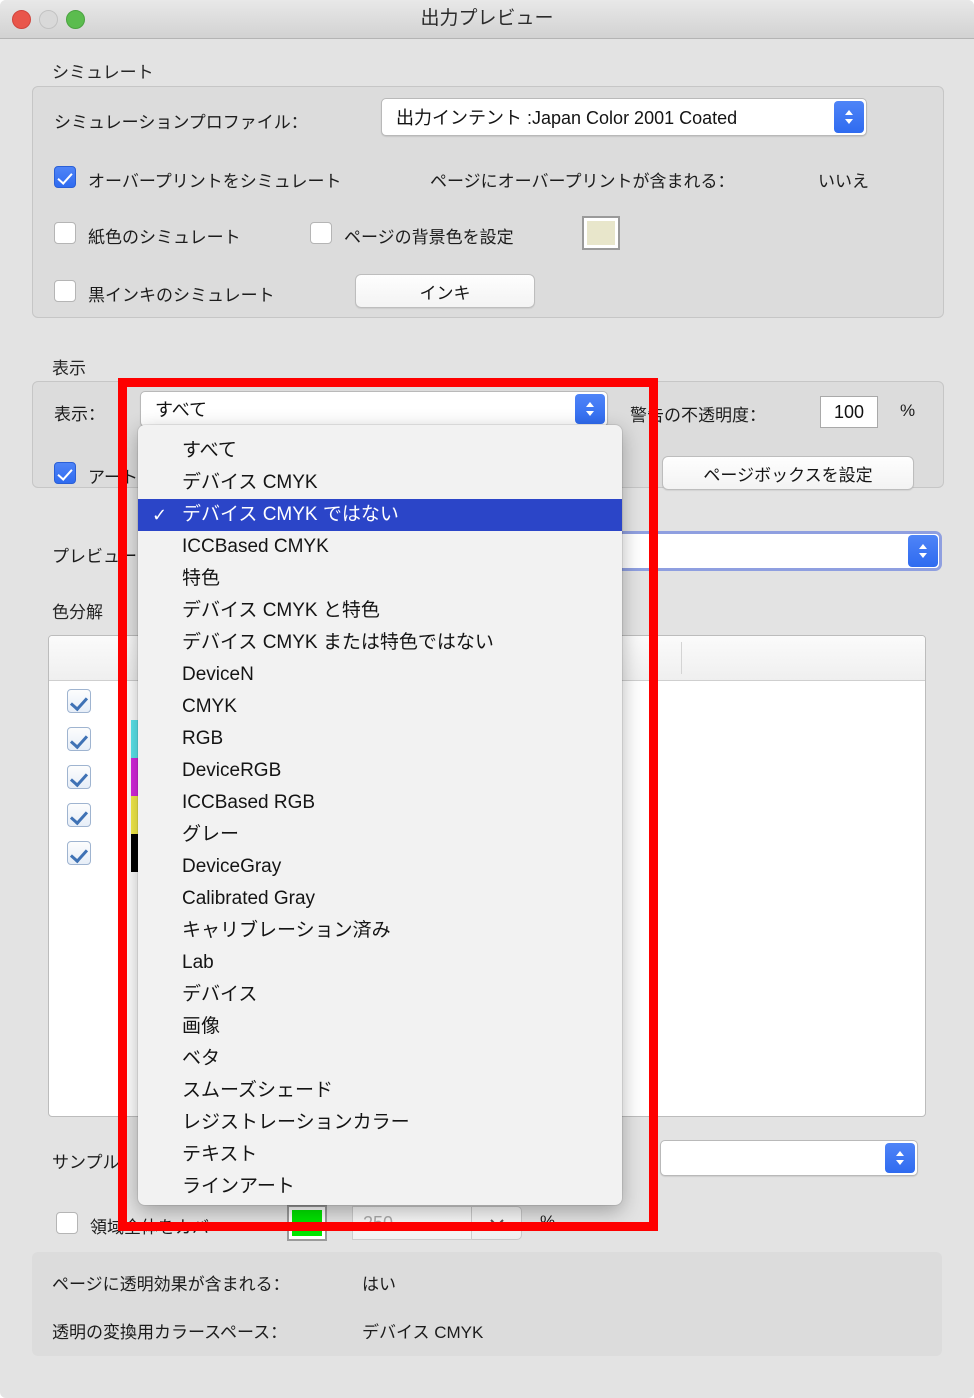  What do you see at coordinates (171, 1284) in the screenshot?
I see `transparency-label: ページに透明効果が含まれる：` at bounding box center [171, 1284].